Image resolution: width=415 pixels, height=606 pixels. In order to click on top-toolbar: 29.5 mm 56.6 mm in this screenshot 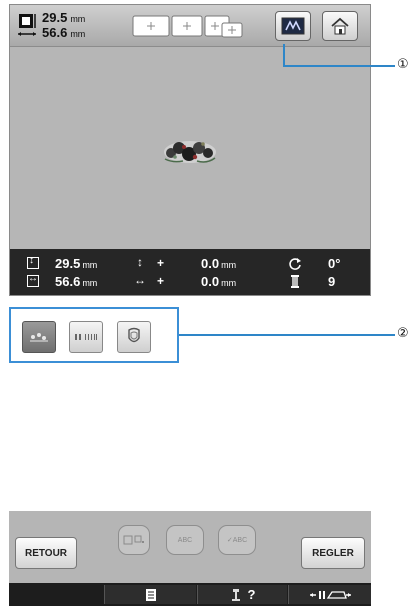, I will do `click(190, 26)`.